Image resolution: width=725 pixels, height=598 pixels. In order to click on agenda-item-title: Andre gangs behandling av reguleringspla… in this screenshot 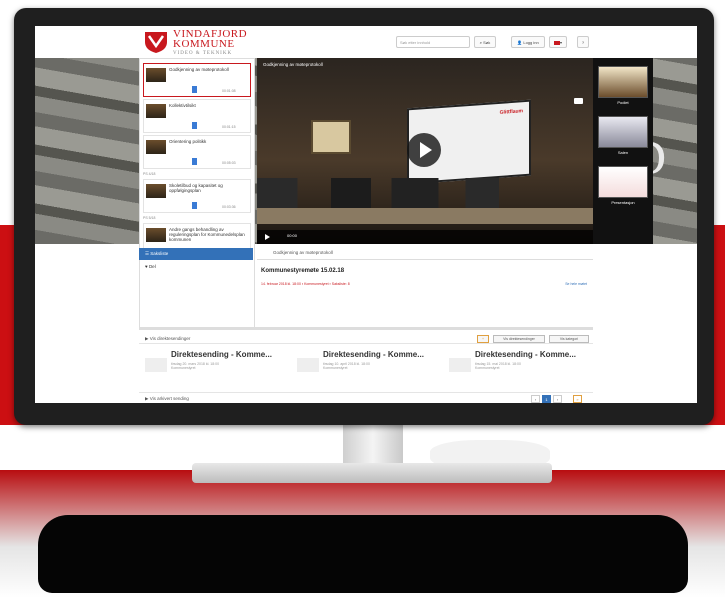, I will do `click(207, 234)`.